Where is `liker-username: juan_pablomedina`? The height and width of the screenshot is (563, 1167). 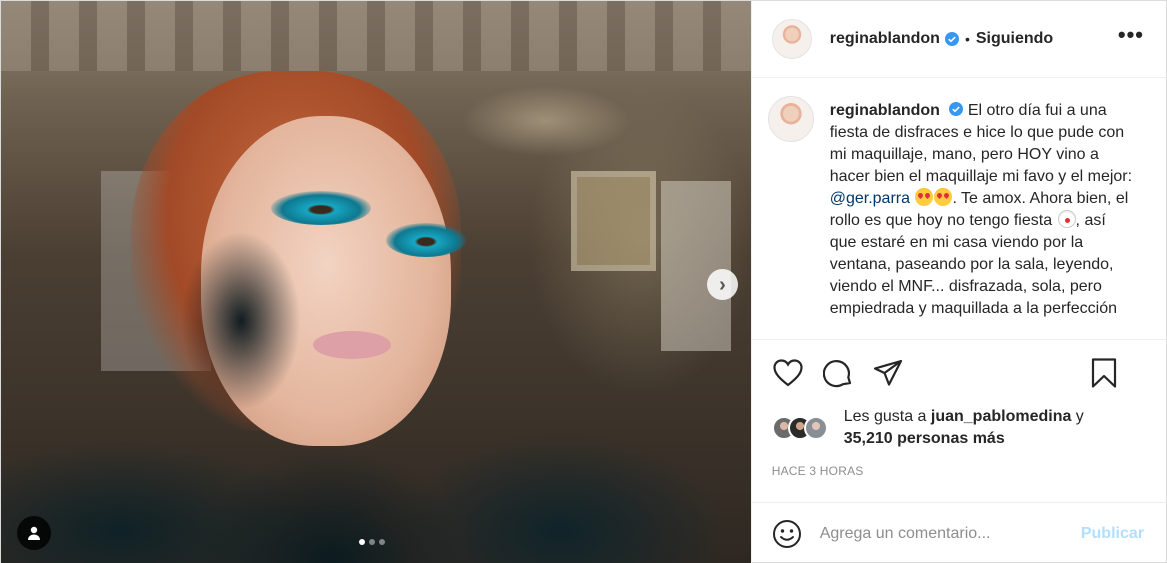 liker-username: juan_pablomedina is located at coordinates (1001, 416).